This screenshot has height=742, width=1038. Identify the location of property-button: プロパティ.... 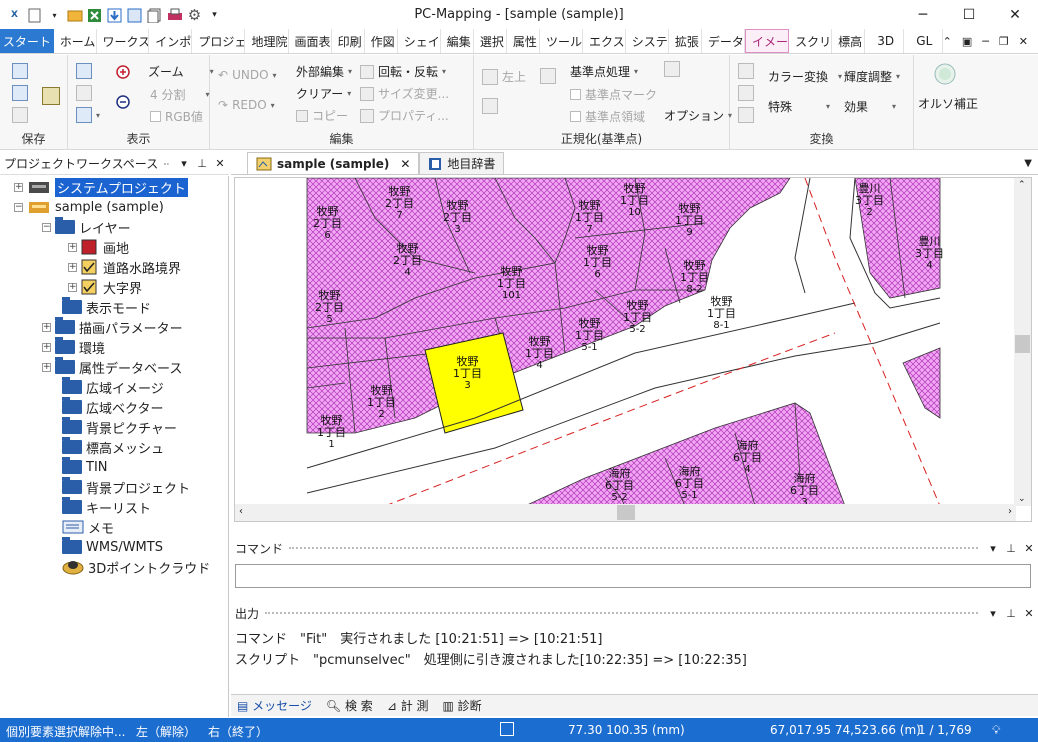
(404, 115).